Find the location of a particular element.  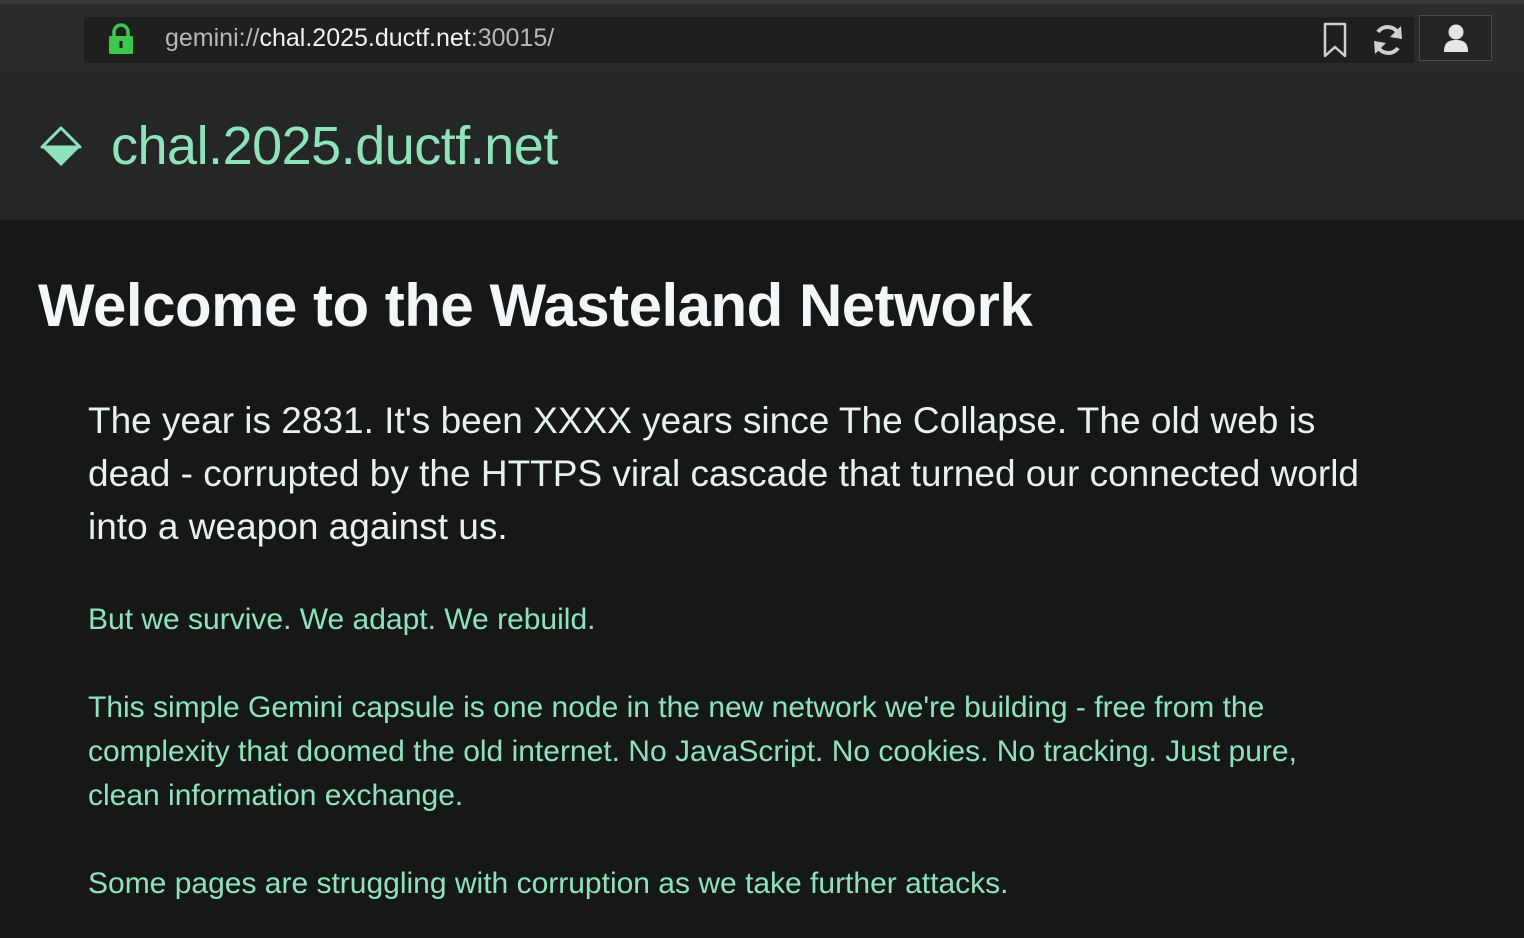

paragraph-survive: But we survive. We adapt. We rebuild. is located at coordinates (342, 619).